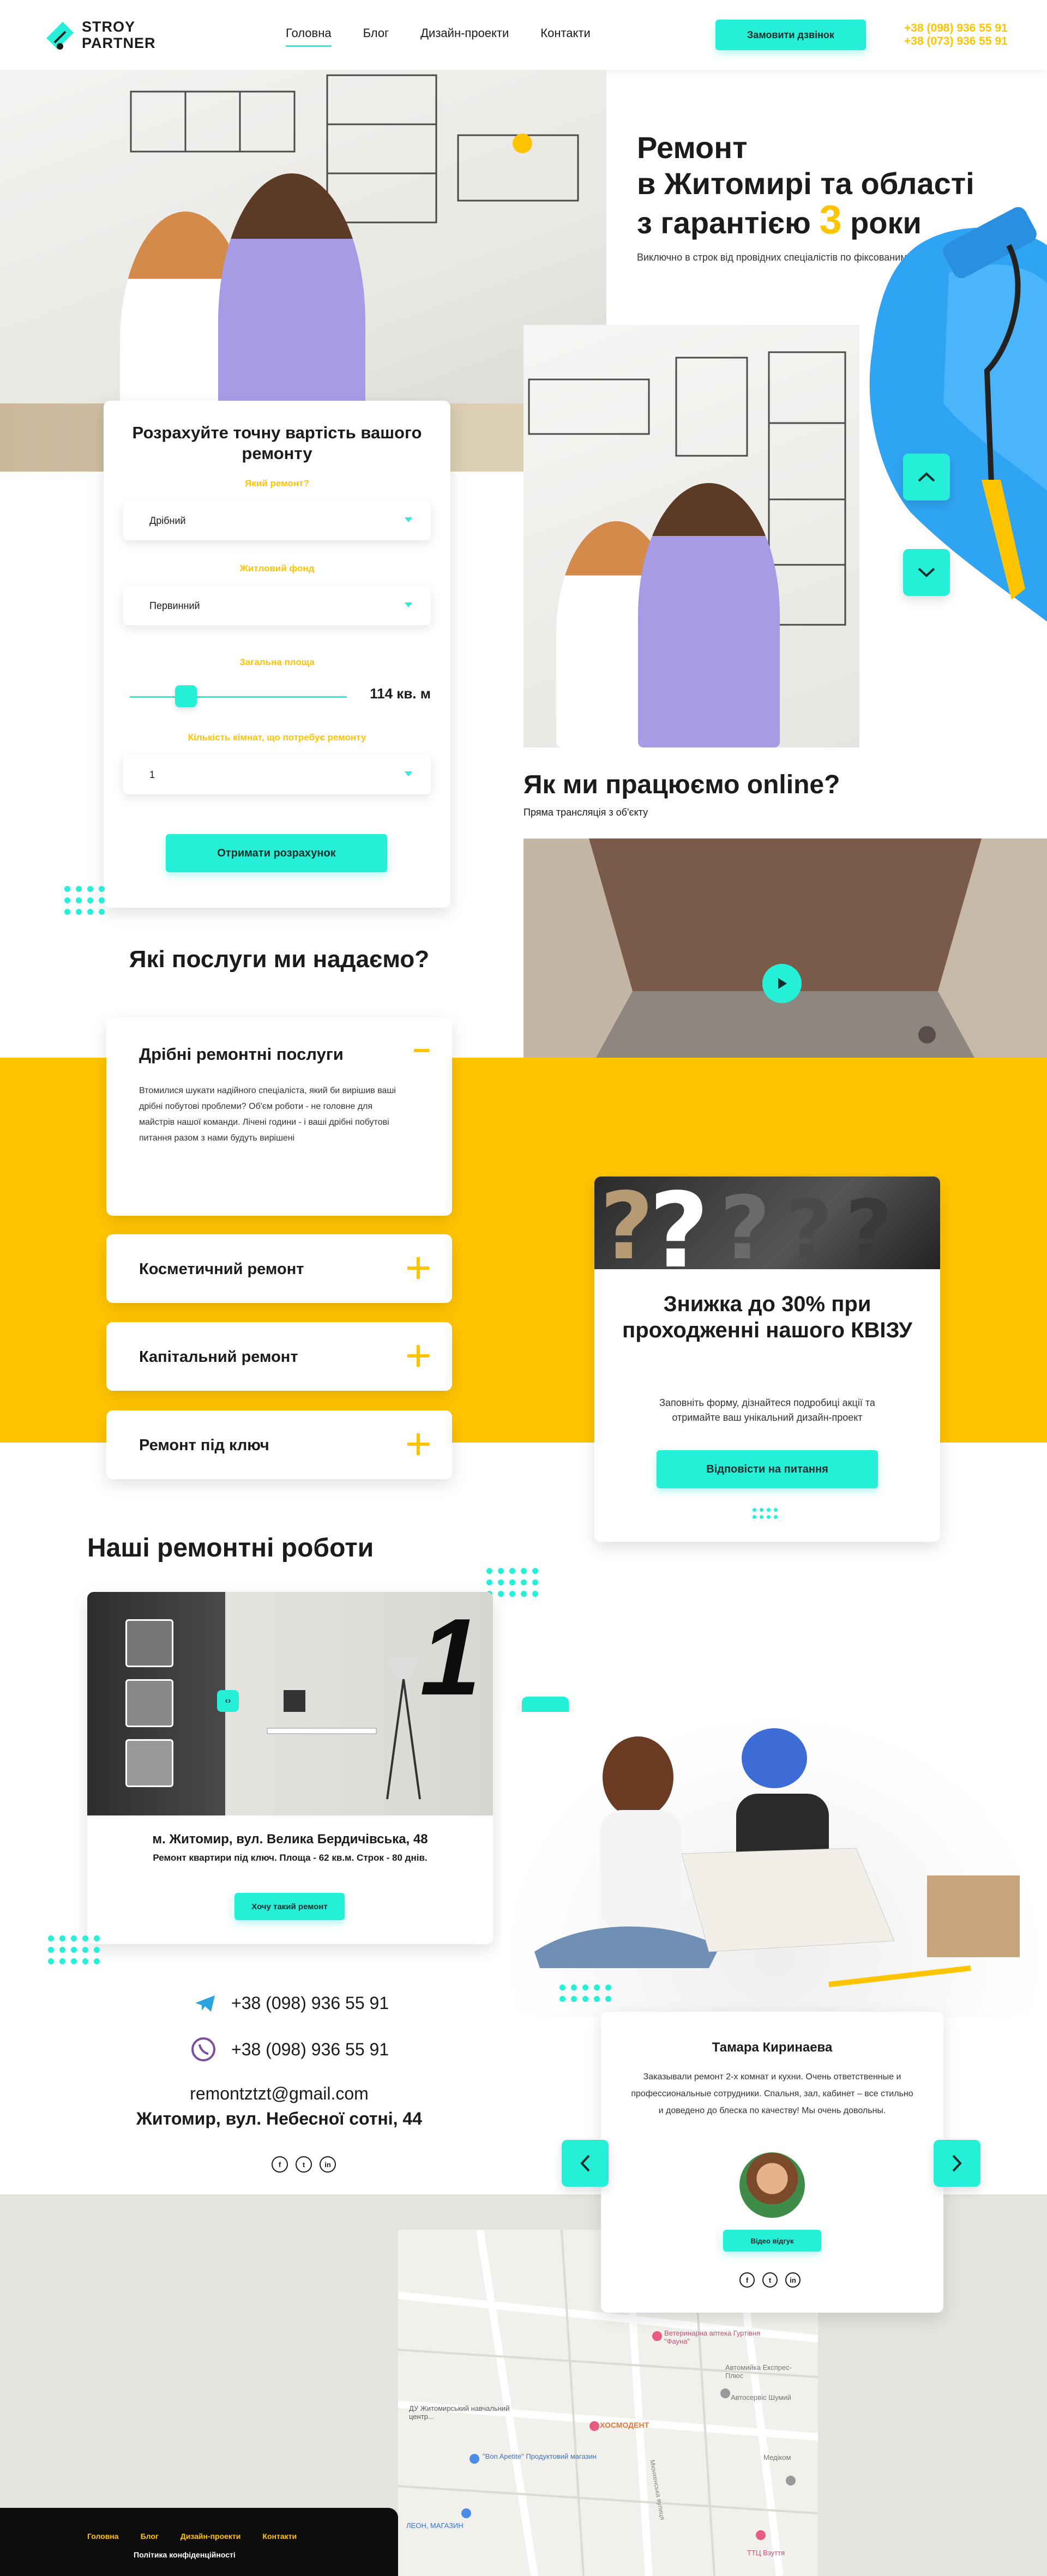 This screenshot has width=1047, height=2576. I want to click on service-item: Косметичний ремонт, so click(279, 1269).